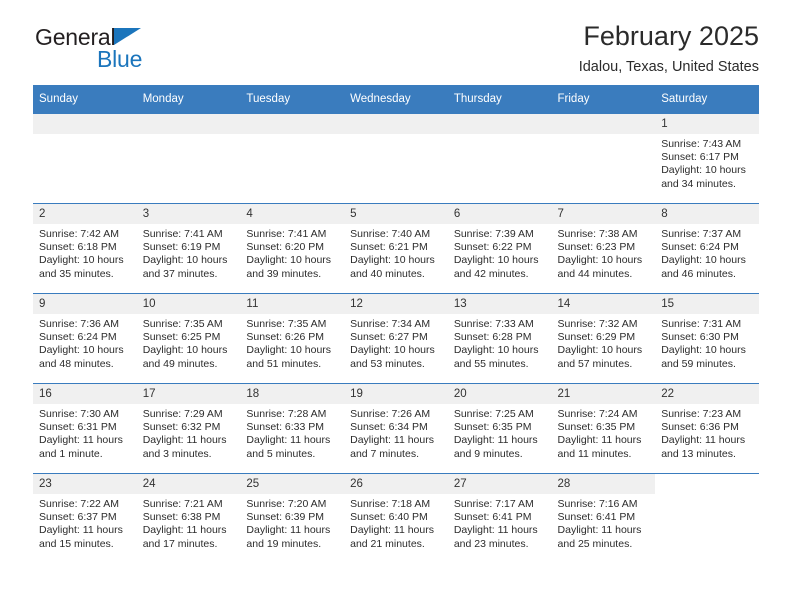 This screenshot has height=612, width=792. I want to click on sunset-text: Sunset: 6:35 PM, so click(596, 427).